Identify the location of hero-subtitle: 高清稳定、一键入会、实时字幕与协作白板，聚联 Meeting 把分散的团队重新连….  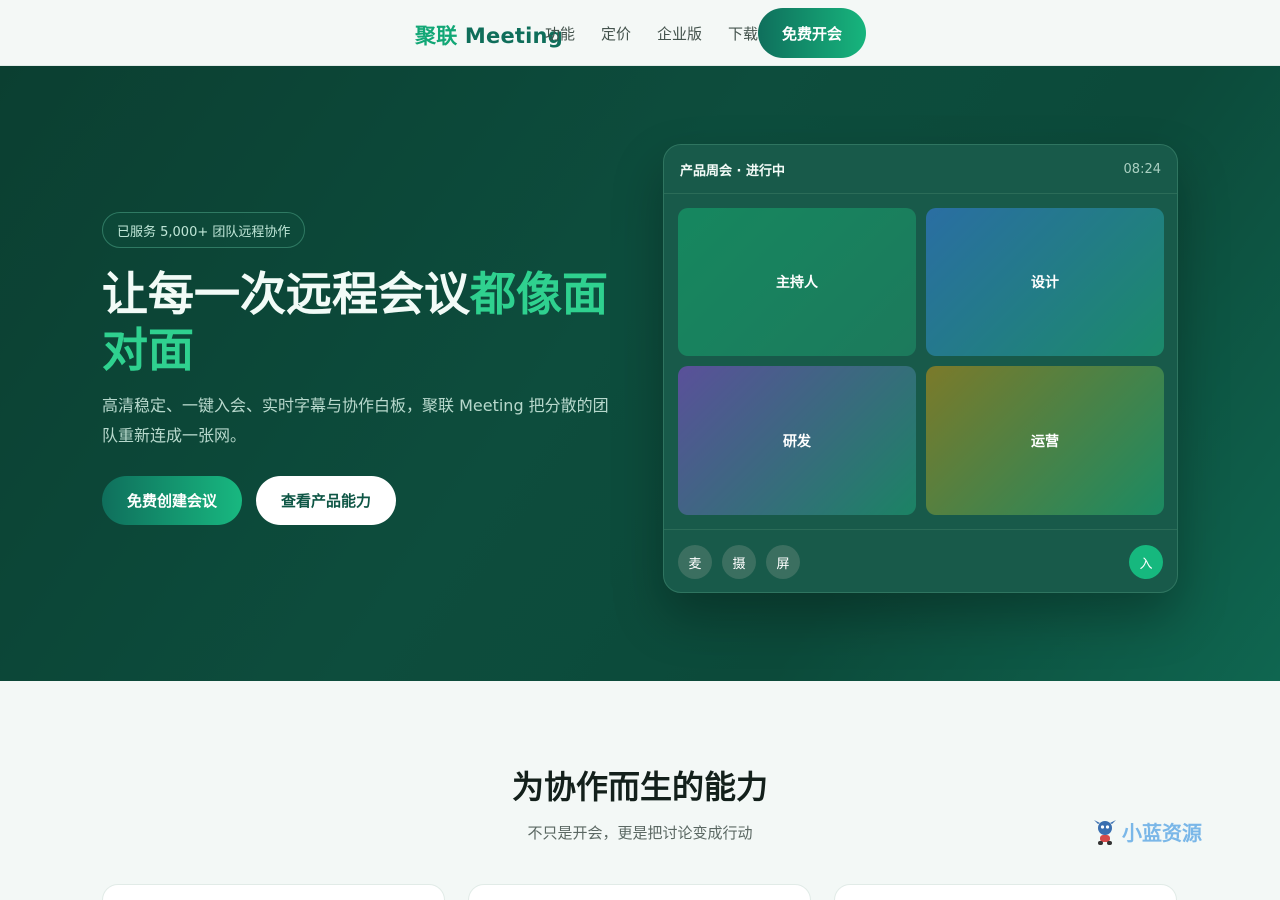
(355, 420).